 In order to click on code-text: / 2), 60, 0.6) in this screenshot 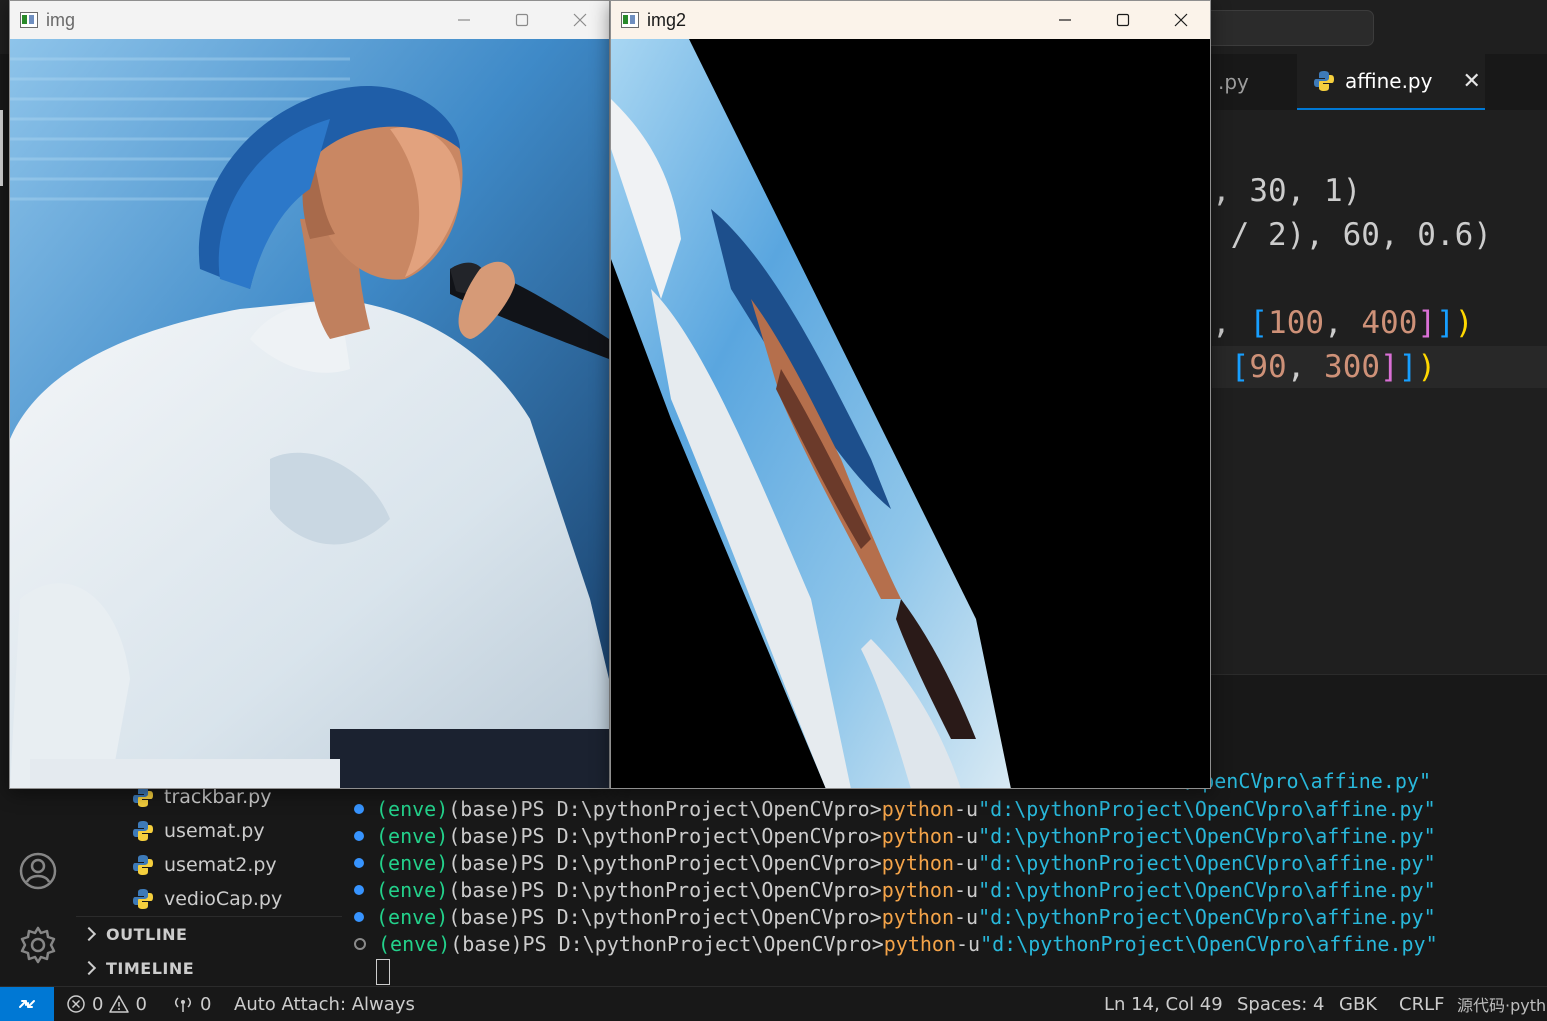, I will do `click(1352, 235)`.